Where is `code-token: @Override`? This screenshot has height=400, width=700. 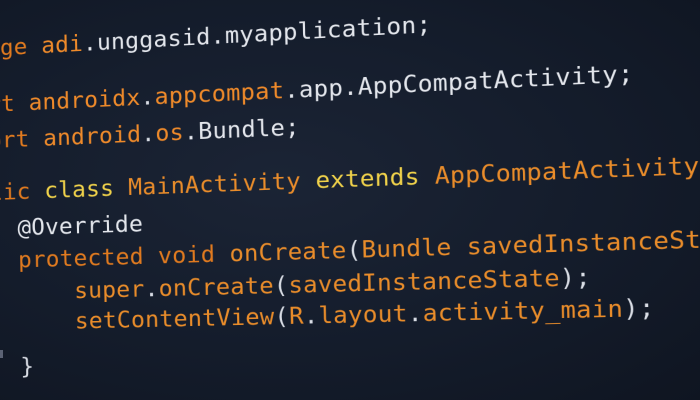
code-token: @Override is located at coordinates (71, 226).